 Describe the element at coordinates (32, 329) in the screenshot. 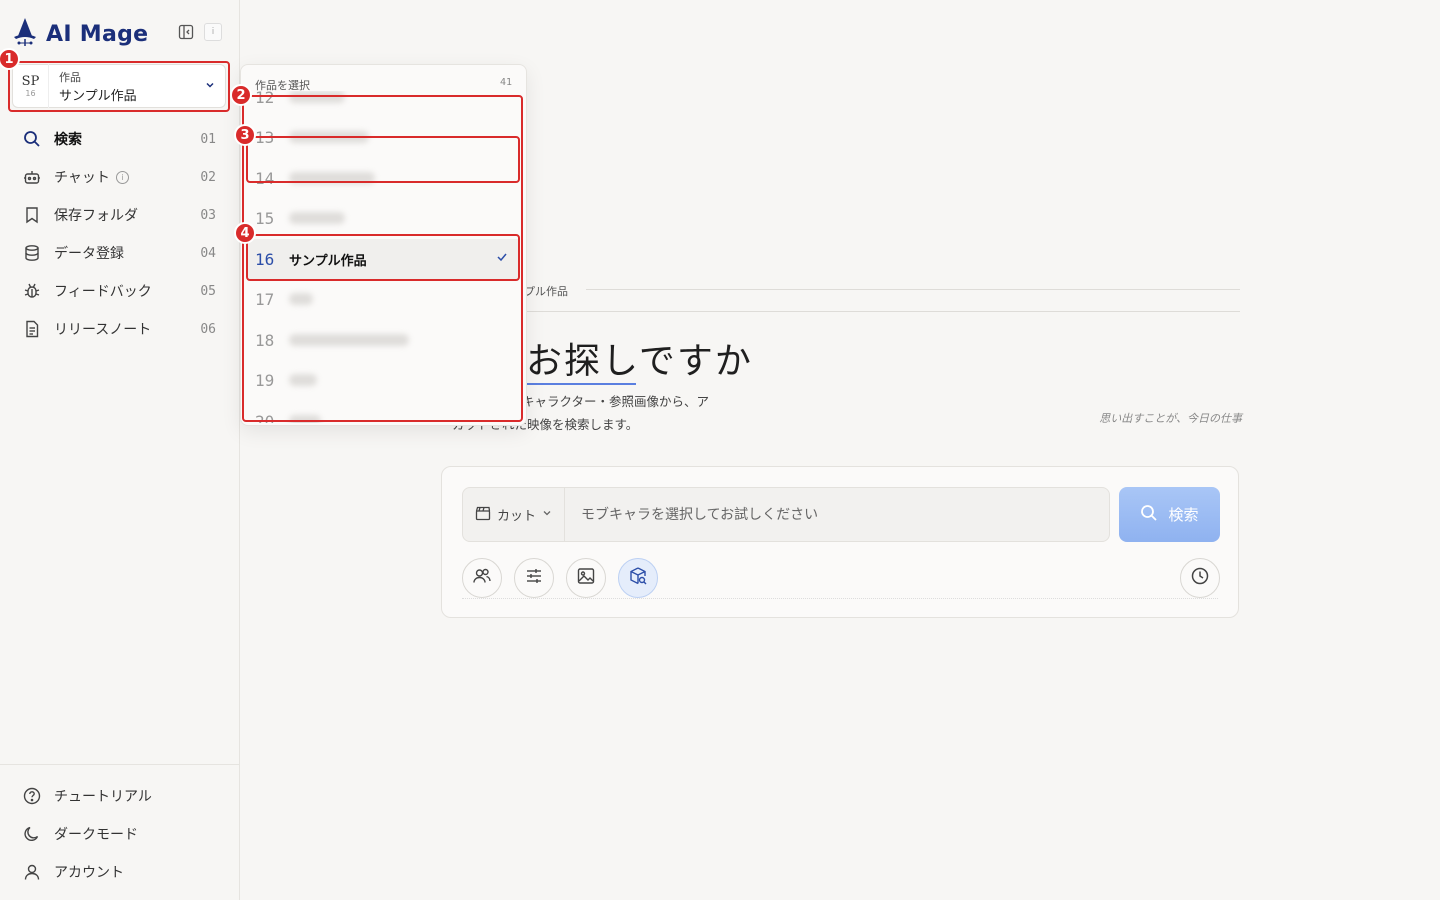

I see `document-icon` at that location.